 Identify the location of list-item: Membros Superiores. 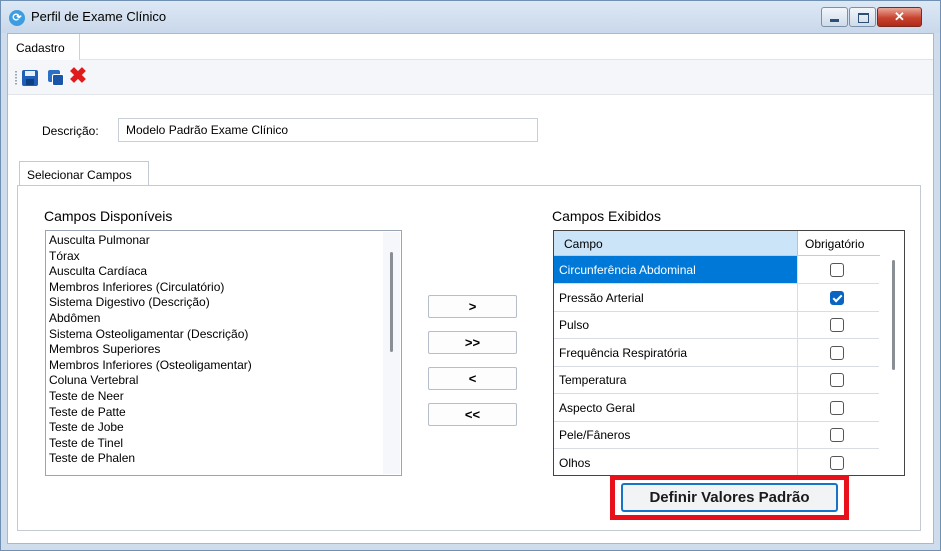
(150, 350).